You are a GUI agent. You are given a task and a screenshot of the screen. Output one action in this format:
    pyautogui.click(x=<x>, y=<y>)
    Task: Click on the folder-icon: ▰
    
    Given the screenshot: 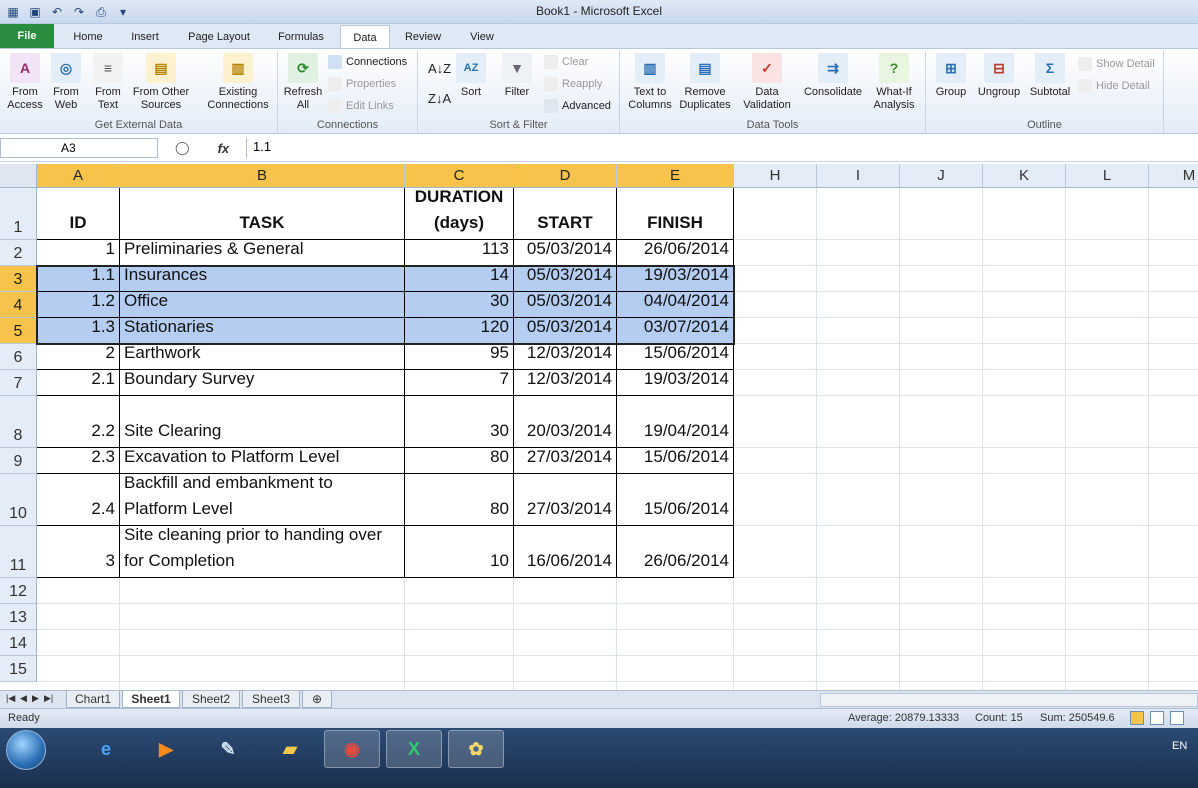 What is the action you would take?
    pyautogui.click(x=290, y=749)
    